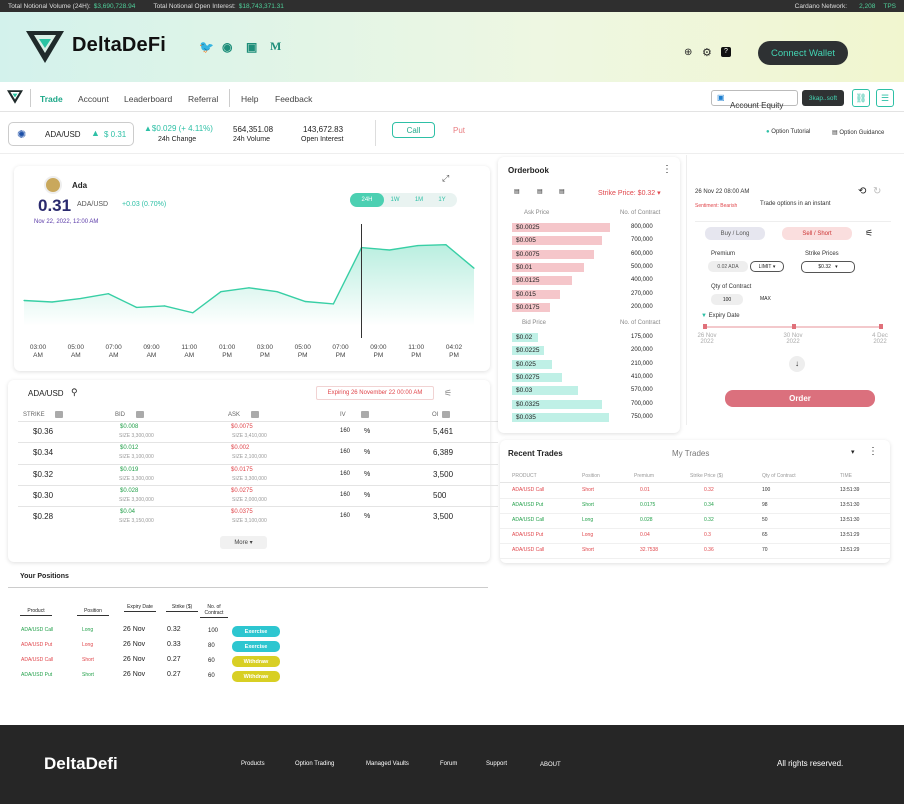 This screenshot has height=804, width=904. I want to click on more-button: More ▾, so click(243, 542).